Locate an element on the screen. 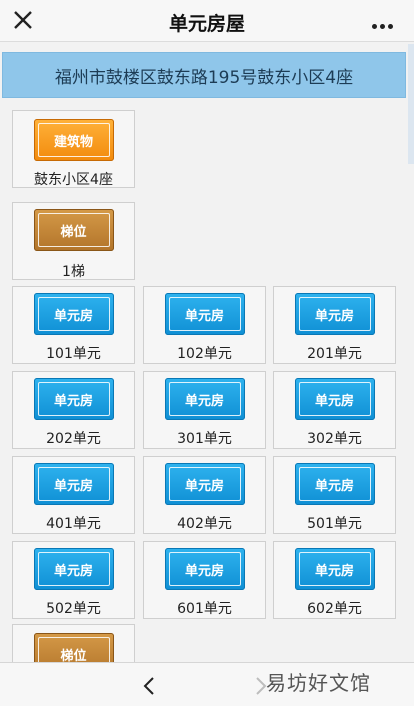 The height and width of the screenshot is (706, 414). building-badge: 建筑物 is located at coordinates (73, 140).